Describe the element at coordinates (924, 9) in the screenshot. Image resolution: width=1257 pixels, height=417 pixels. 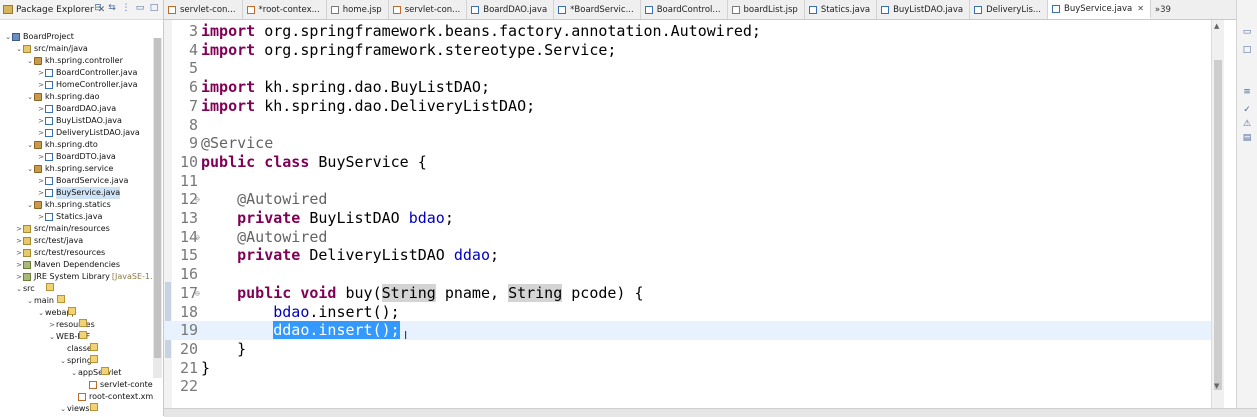
I see `editor-tab: BuyListDAO.java` at that location.